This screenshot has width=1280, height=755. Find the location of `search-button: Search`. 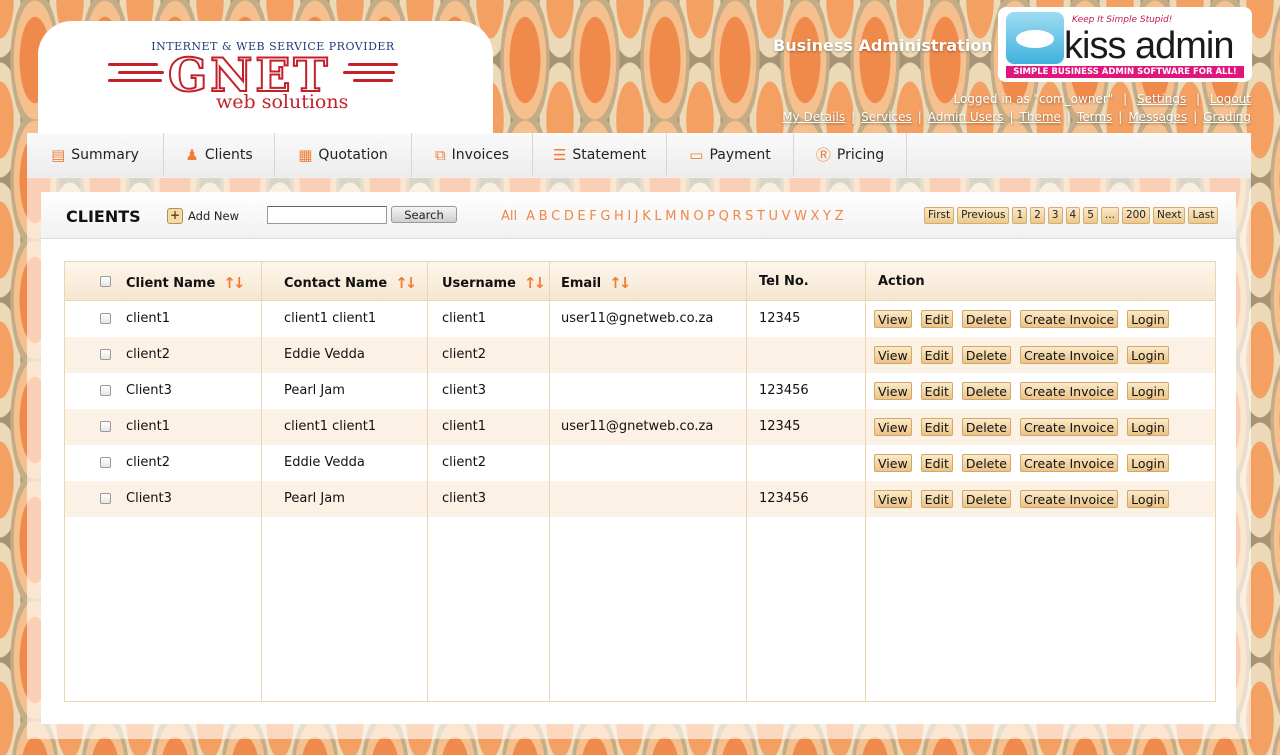

search-button: Search is located at coordinates (424, 214).